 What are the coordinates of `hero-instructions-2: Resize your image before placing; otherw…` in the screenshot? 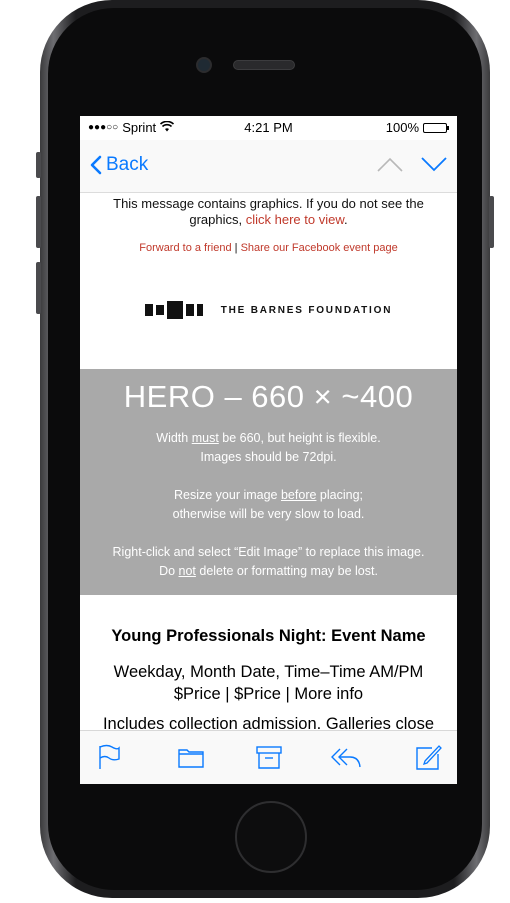 It's located at (268, 504).